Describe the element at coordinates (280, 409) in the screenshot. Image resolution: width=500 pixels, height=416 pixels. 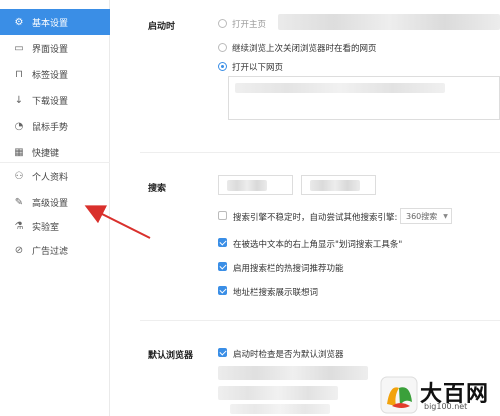
I see `default-browser-extra-blurred` at that location.